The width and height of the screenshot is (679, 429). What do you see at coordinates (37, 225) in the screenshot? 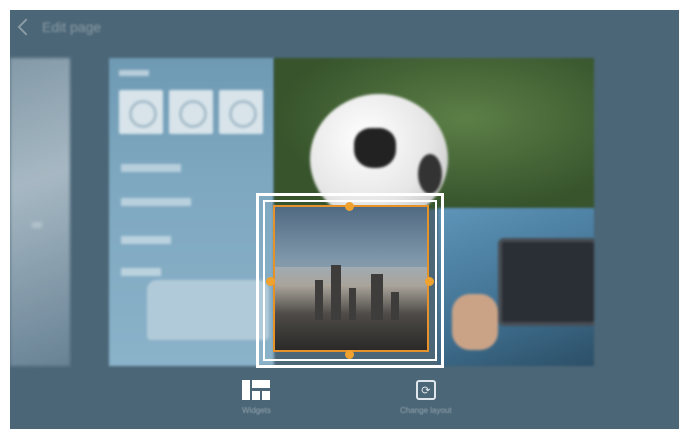
I see `page-indicator-icon` at bounding box center [37, 225].